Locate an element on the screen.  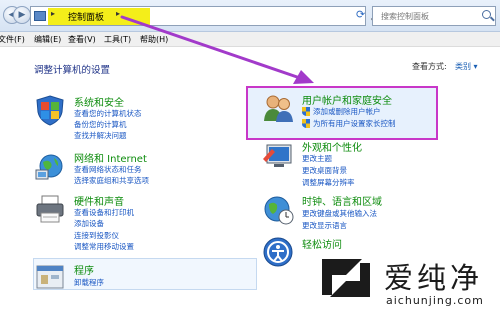
watermark-logo-icon is located at coordinates (346, 278).